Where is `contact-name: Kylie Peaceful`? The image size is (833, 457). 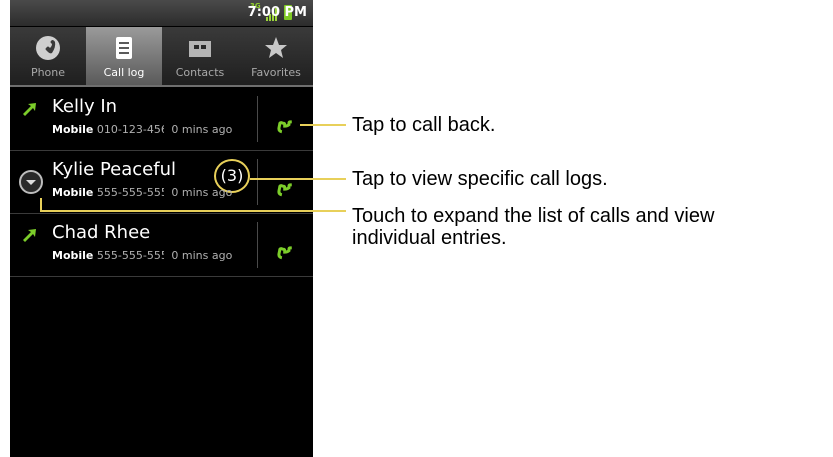 contact-name: Kylie Peaceful is located at coordinates (114, 169).